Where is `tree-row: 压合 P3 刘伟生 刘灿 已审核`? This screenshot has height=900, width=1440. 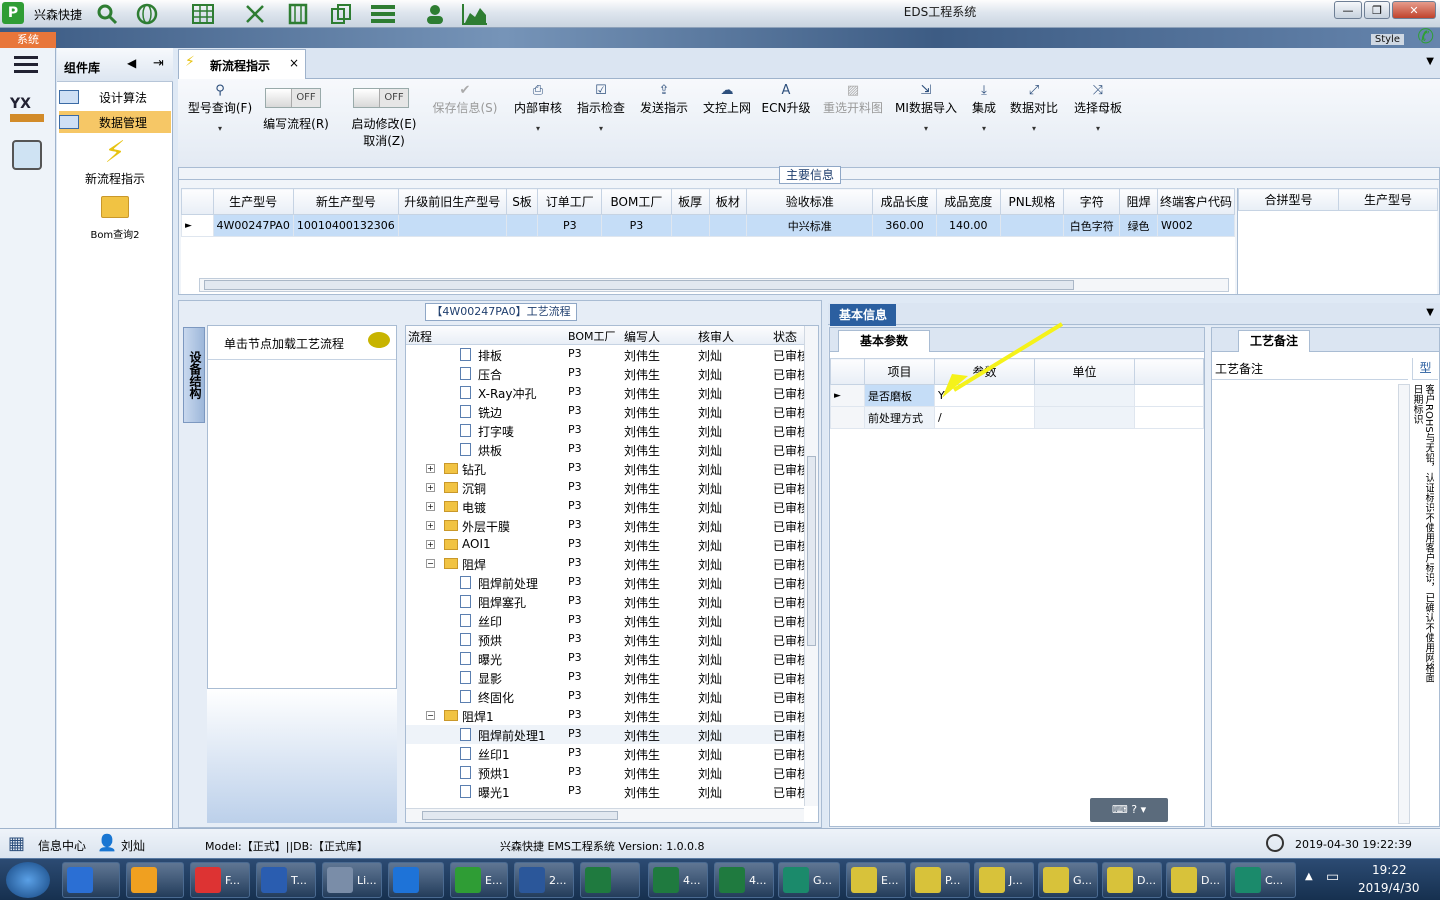 tree-row: 压合 P3 刘伟生 刘灿 已审核 is located at coordinates (605, 373).